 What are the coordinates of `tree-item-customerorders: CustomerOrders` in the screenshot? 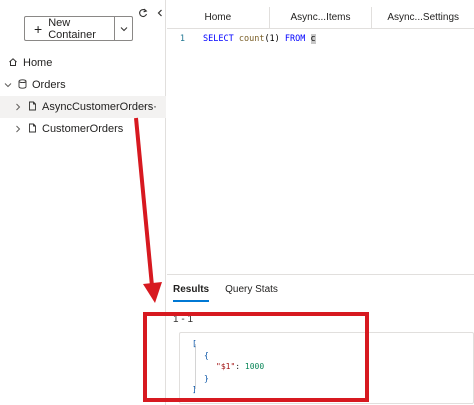 It's located at (83, 129).